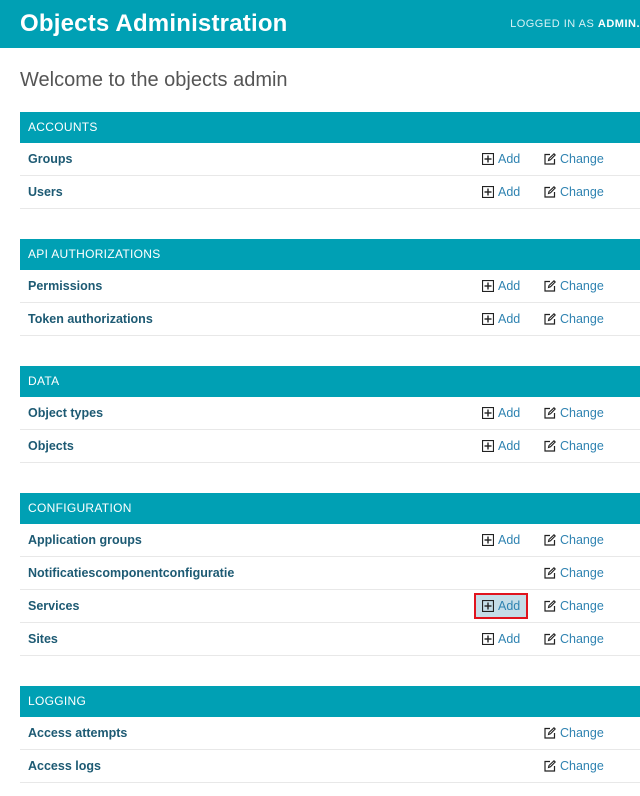 The image size is (640, 796). I want to click on module-caption: CONFIGURATION, so click(330, 508).